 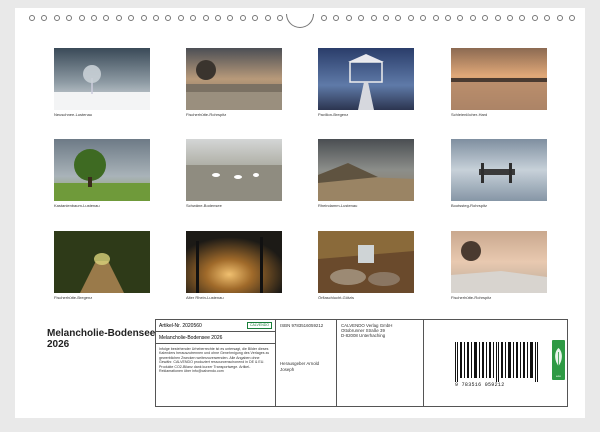 I want to click on photo-caption: Pavillon-Bregenz, so click(x=333, y=114).